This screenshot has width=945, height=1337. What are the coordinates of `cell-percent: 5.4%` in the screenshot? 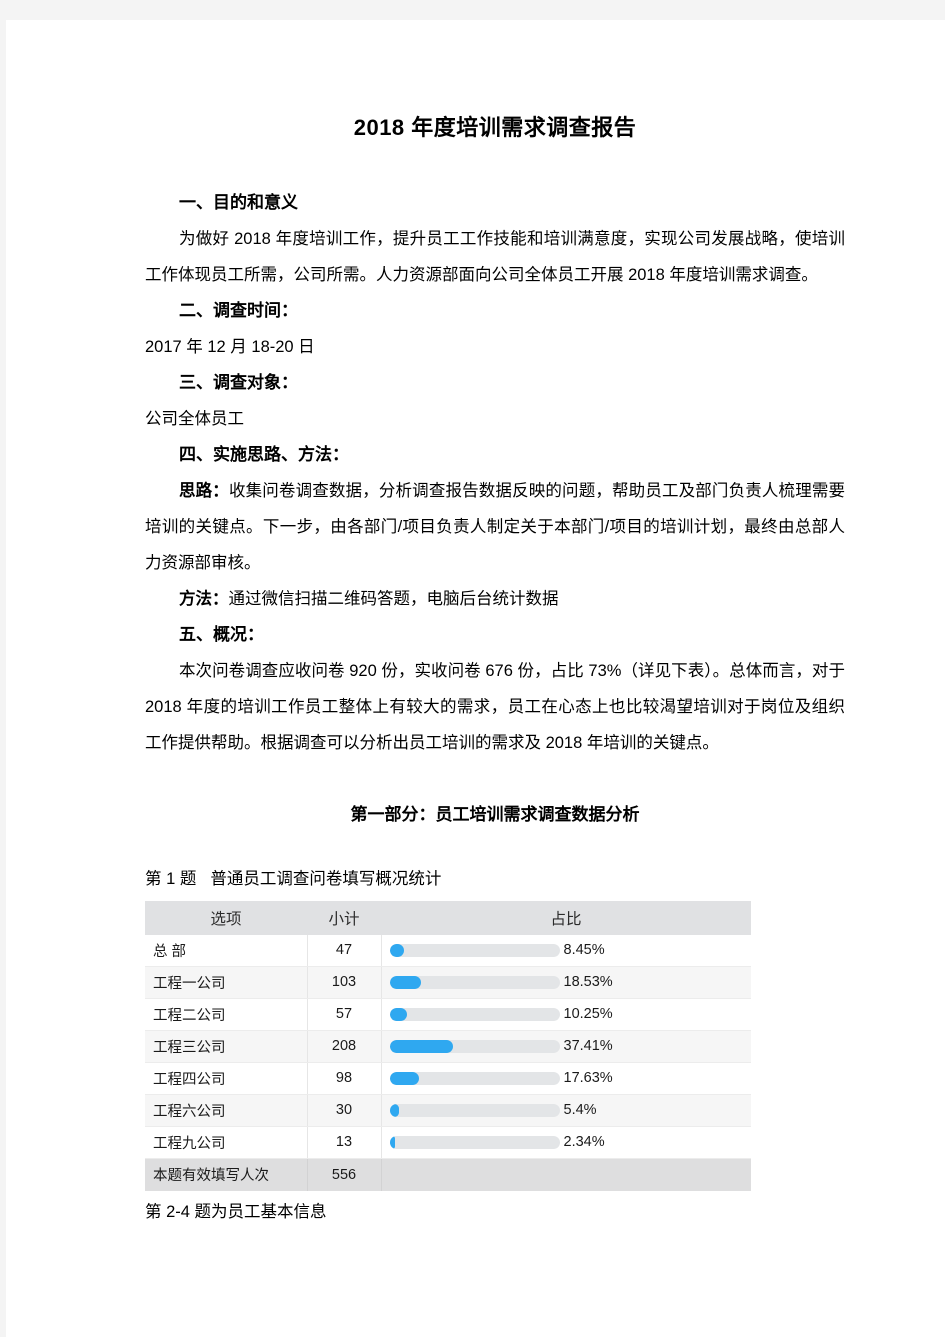 It's located at (566, 1110).